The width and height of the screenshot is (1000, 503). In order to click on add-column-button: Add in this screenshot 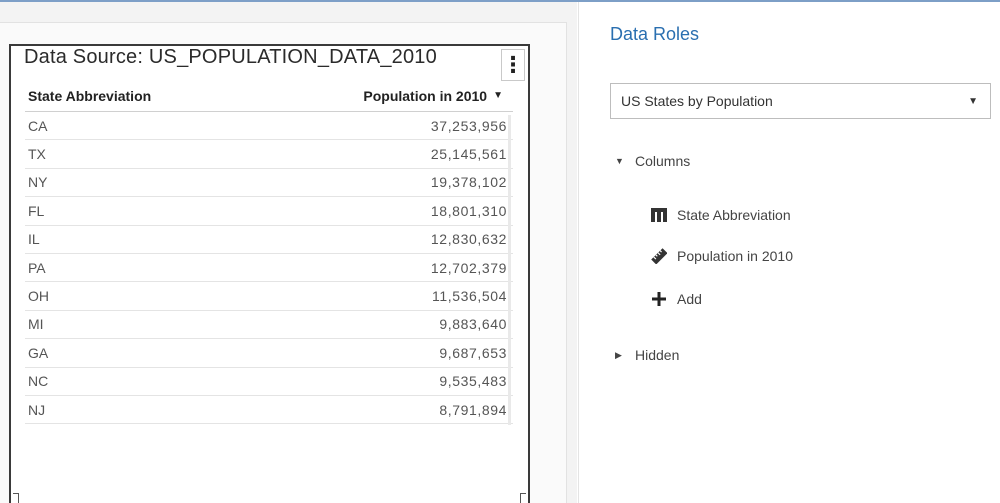, I will do `click(676, 299)`.